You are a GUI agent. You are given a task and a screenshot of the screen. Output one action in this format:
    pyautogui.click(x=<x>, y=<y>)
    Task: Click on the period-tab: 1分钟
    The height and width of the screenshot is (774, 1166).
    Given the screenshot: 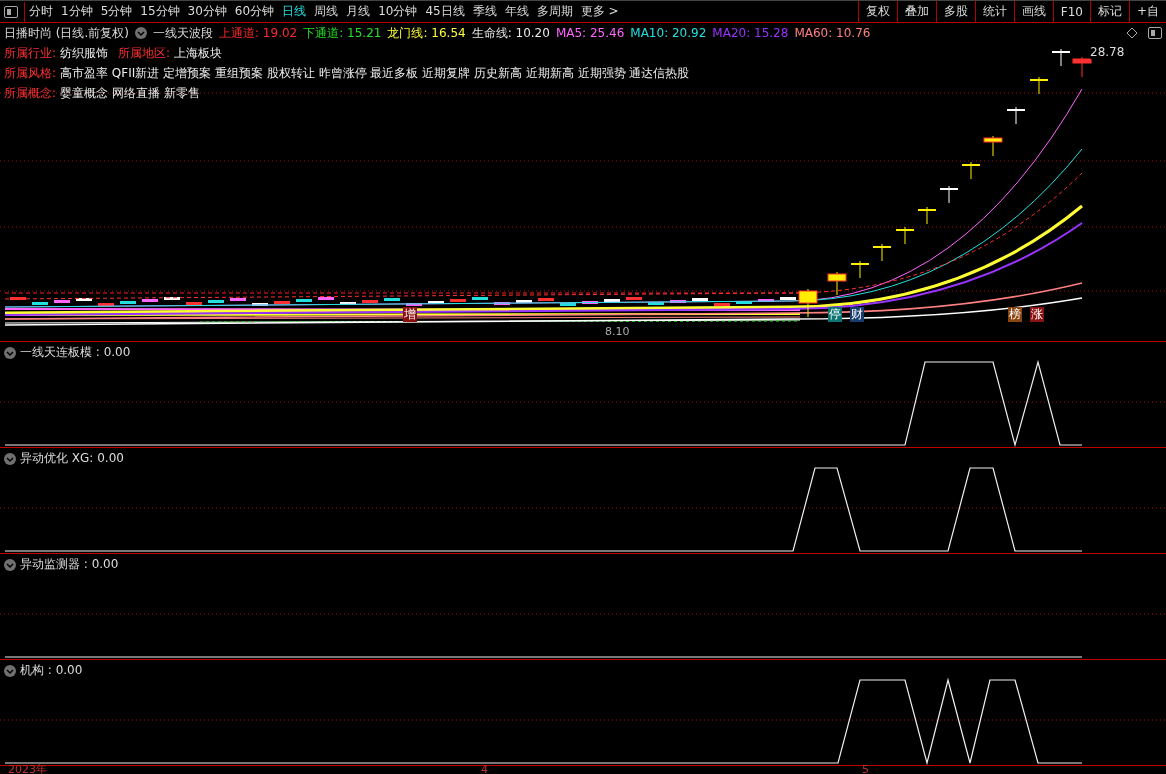 What is the action you would take?
    pyautogui.click(x=77, y=11)
    